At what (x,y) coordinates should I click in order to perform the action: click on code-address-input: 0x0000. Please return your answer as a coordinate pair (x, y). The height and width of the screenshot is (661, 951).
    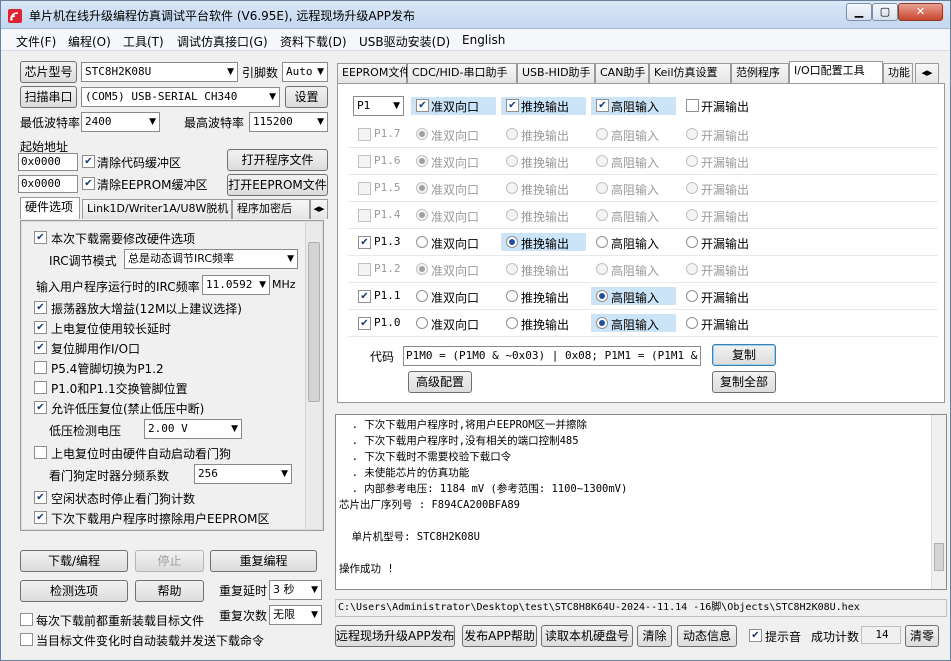
    Looking at the image, I should click on (48, 162).